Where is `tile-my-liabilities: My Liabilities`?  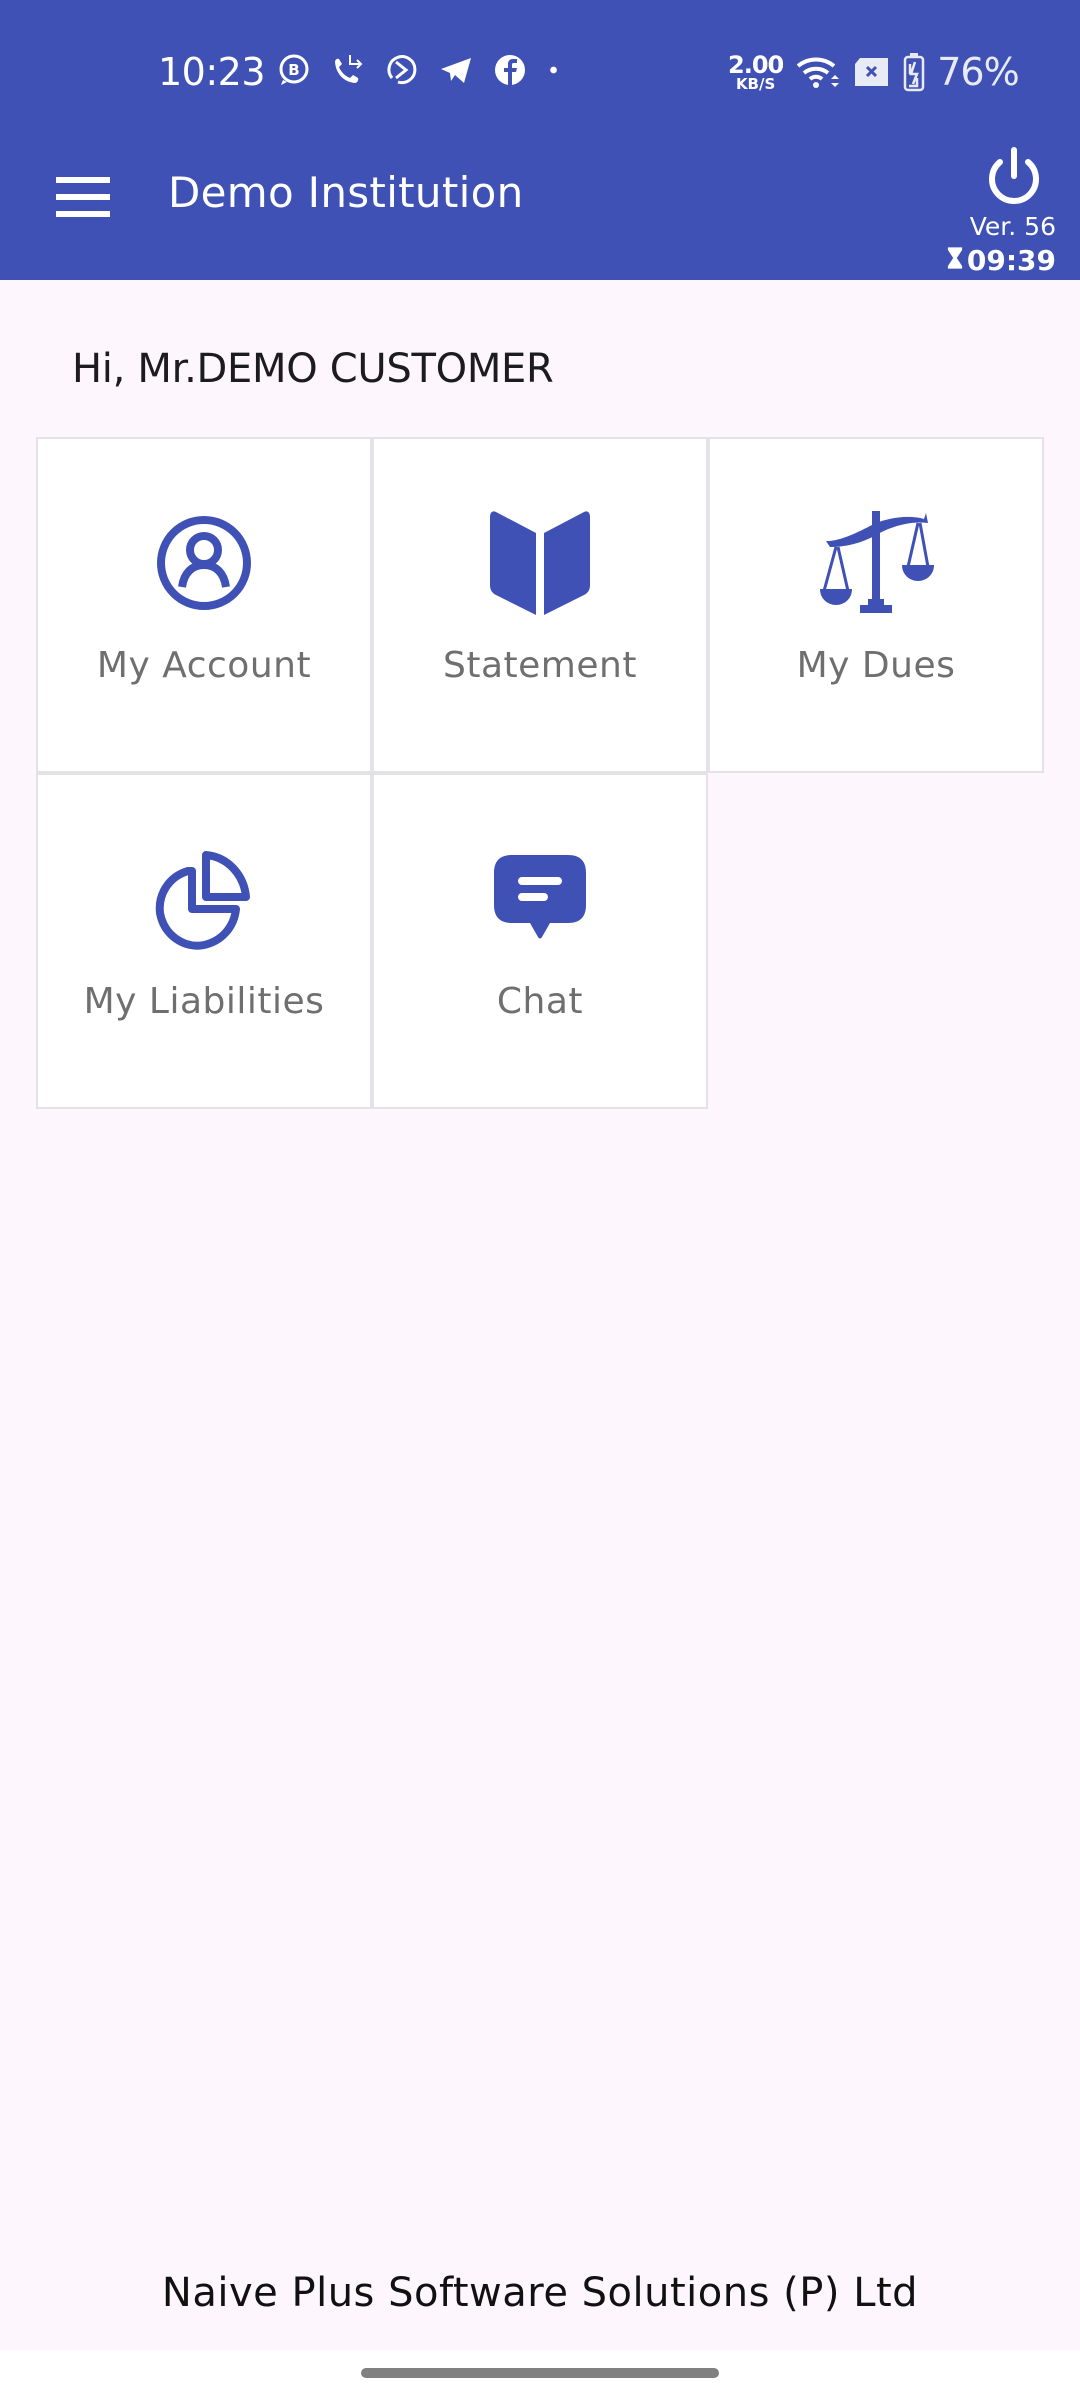 tile-my-liabilities: My Liabilities is located at coordinates (204, 941).